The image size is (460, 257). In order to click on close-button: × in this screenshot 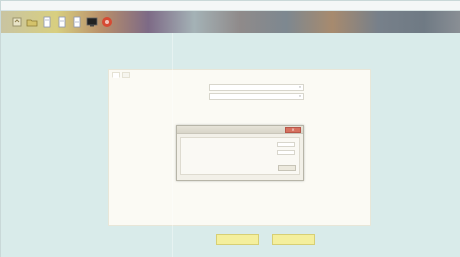, I will do `click(293, 130)`.